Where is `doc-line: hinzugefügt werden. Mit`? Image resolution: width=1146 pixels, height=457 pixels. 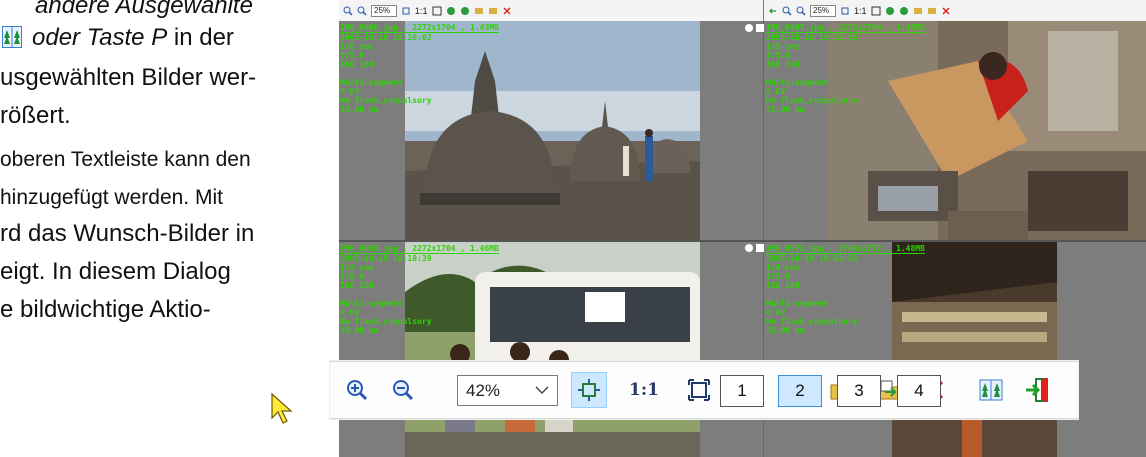 doc-line: hinzugefügt werden. Mit is located at coordinates (111, 198).